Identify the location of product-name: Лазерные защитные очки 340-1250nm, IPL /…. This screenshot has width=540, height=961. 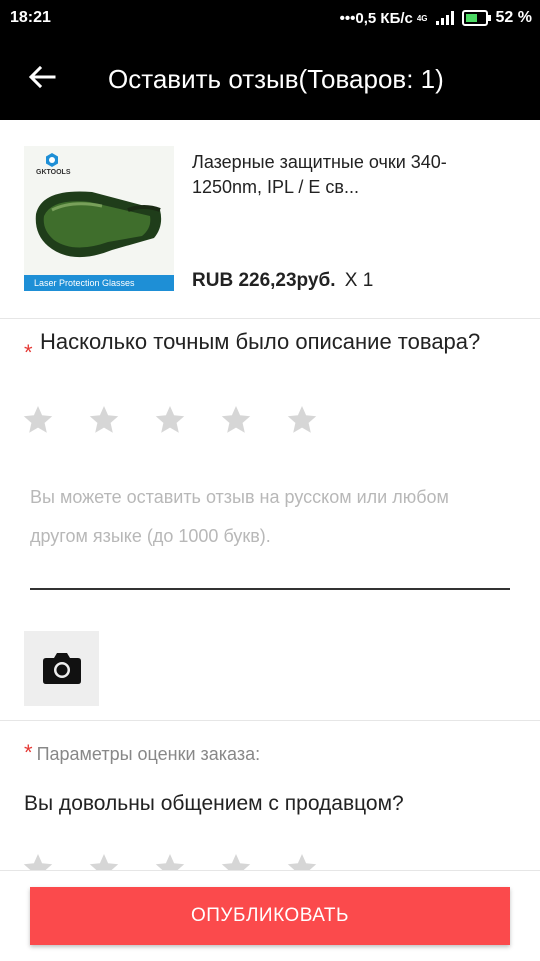
(342, 175).